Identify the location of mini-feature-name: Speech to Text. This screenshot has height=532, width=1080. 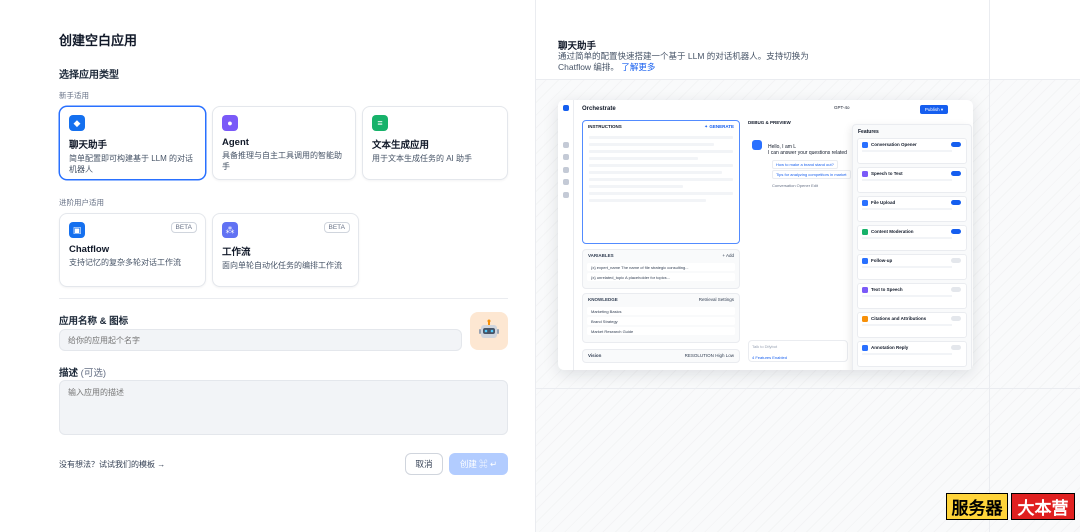
(887, 173).